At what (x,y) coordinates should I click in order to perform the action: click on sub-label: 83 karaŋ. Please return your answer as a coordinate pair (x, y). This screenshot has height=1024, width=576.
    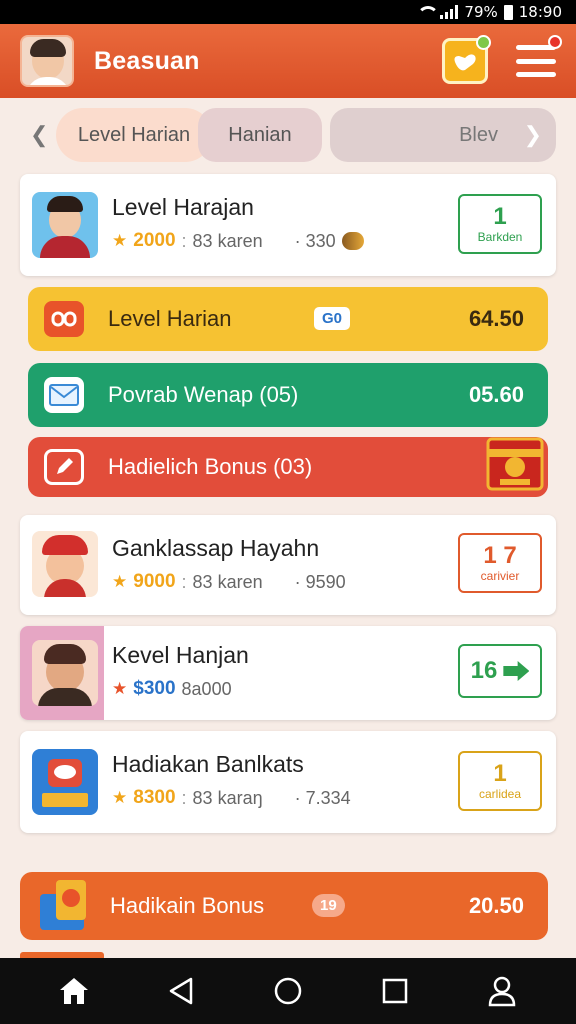
    Looking at the image, I should click on (227, 797).